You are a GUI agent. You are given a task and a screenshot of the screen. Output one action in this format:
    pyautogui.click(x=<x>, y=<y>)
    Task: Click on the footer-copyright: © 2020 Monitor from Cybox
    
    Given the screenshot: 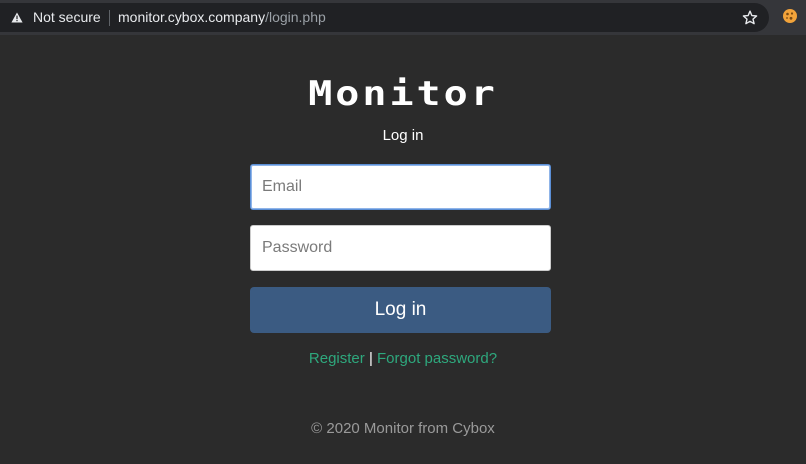 What is the action you would take?
    pyautogui.click(x=403, y=428)
    